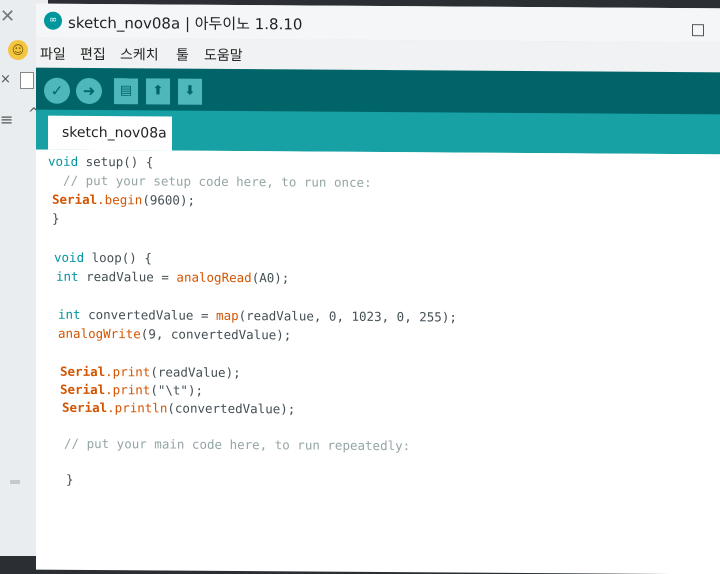  Describe the element at coordinates (6, 119) in the screenshot. I see `hamburger-menu-icon: ≡` at that location.